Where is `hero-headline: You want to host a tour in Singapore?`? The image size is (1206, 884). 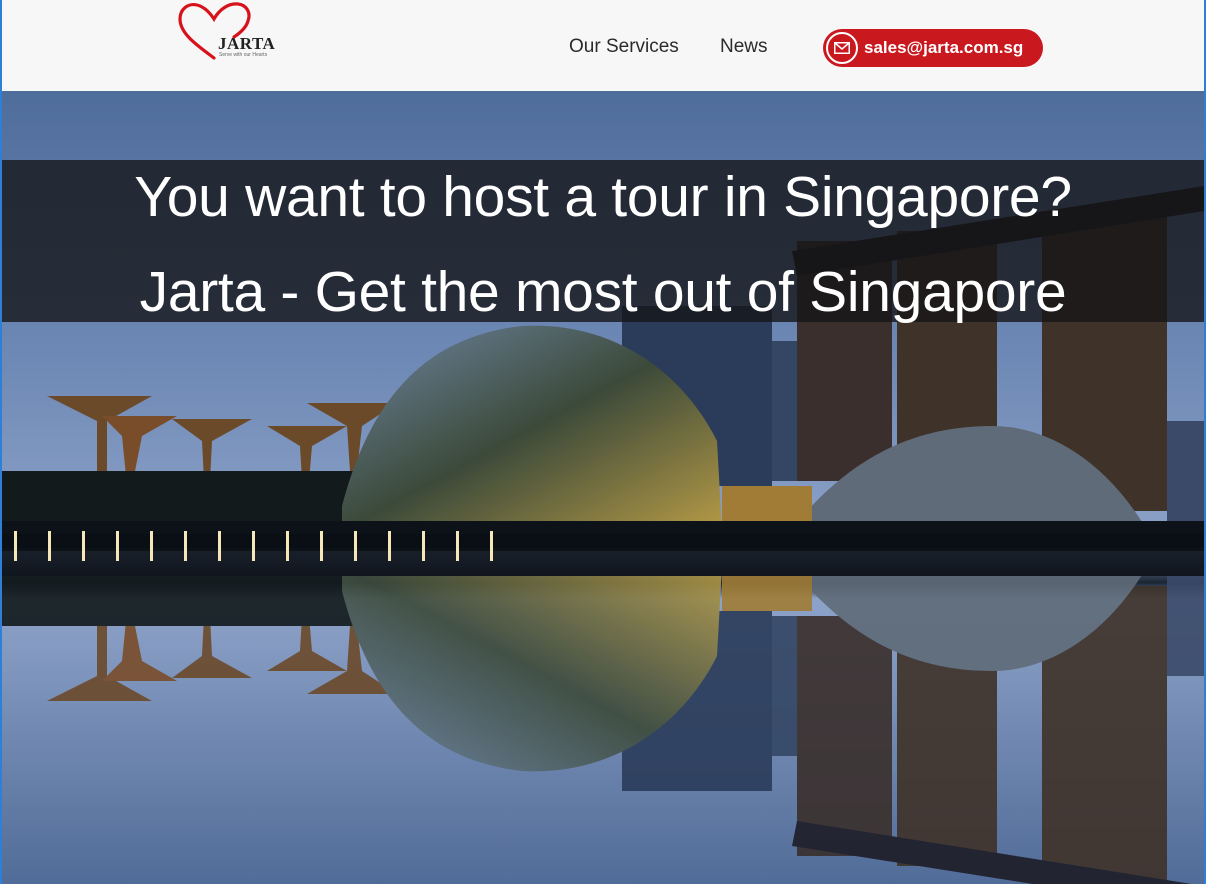
hero-headline: You want to host a tour in Singapore? is located at coordinates (603, 197).